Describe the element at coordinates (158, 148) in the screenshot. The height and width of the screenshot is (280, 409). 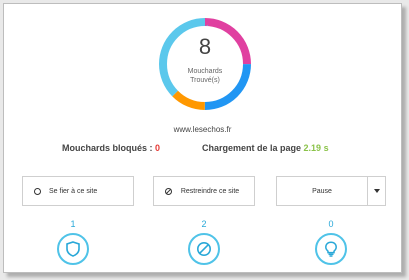
I see `blocked-value: 0` at that location.